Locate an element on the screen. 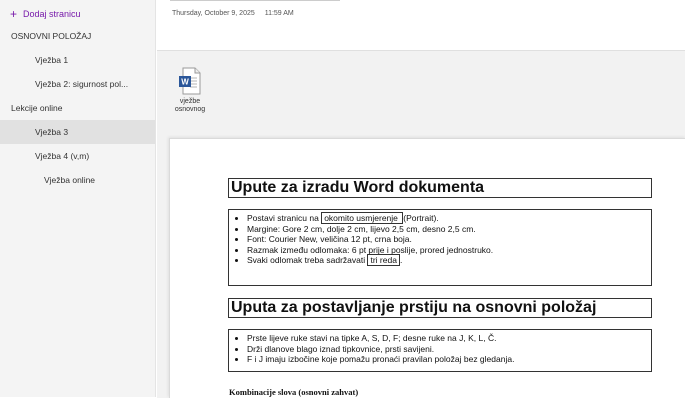  page-item-vjezba-3: Vježba 3 is located at coordinates (77, 132).